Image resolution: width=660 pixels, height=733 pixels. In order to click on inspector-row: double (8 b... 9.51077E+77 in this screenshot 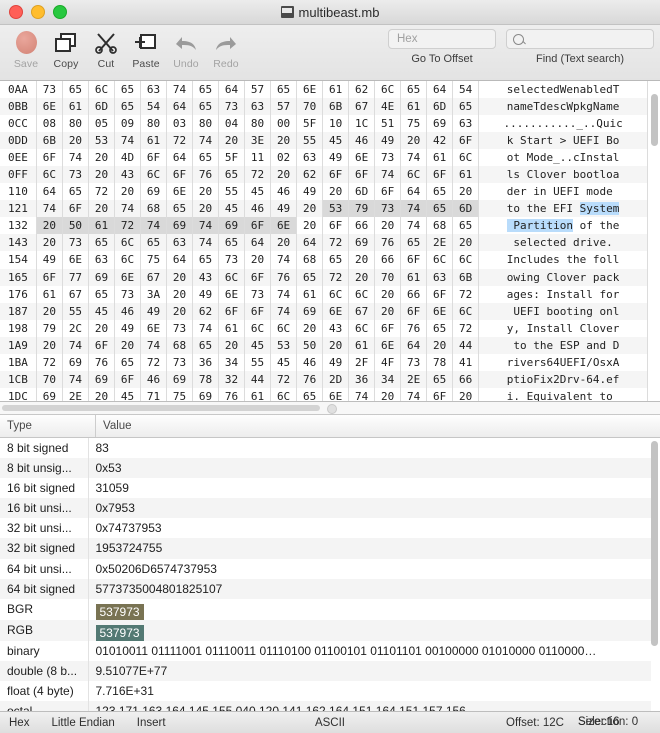, I will do `click(325, 670)`.